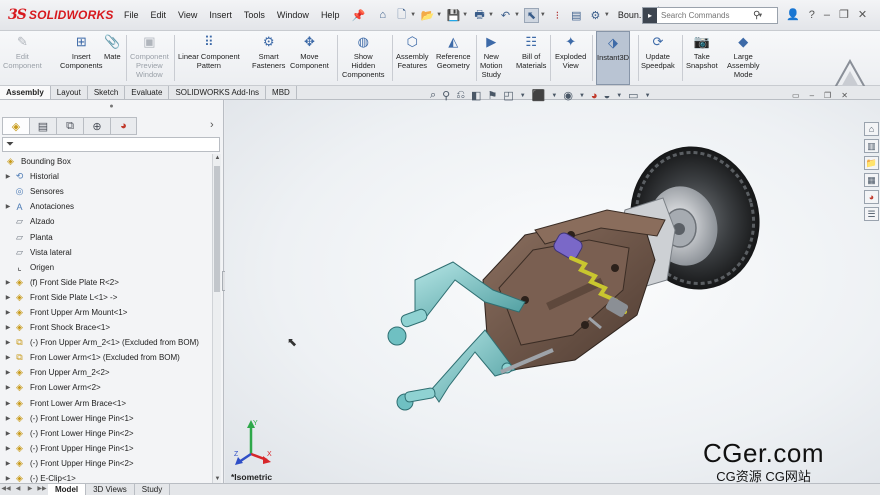 This screenshot has width=880, height=495. Describe the element at coordinates (106, 236) in the screenshot. I see `tree-item: ▱ Planta` at that location.